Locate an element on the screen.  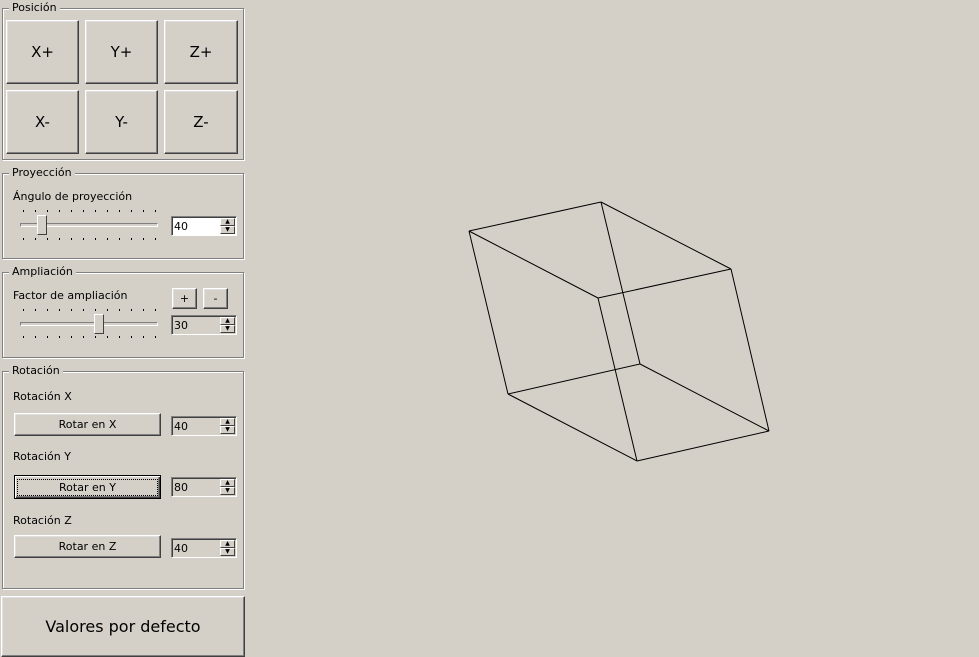
rotacion-x-label: Rotación X is located at coordinates (42, 396).